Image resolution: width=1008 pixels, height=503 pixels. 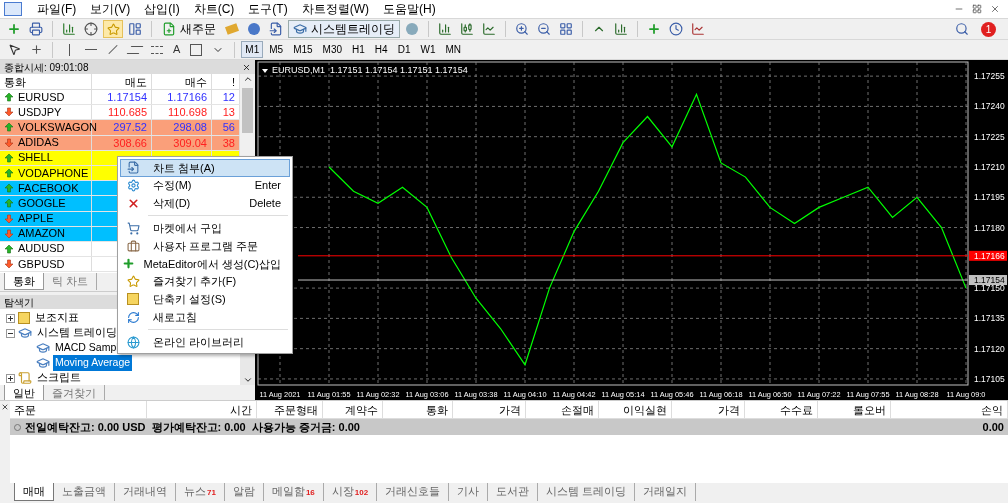 I want to click on y-axis-label: 1.17105, so click(x=989, y=378).